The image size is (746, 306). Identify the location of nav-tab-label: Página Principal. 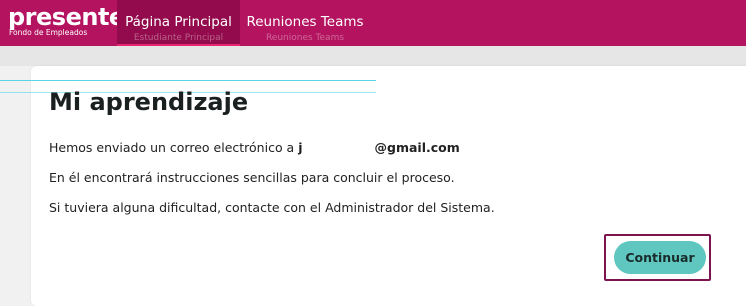
(178, 22).